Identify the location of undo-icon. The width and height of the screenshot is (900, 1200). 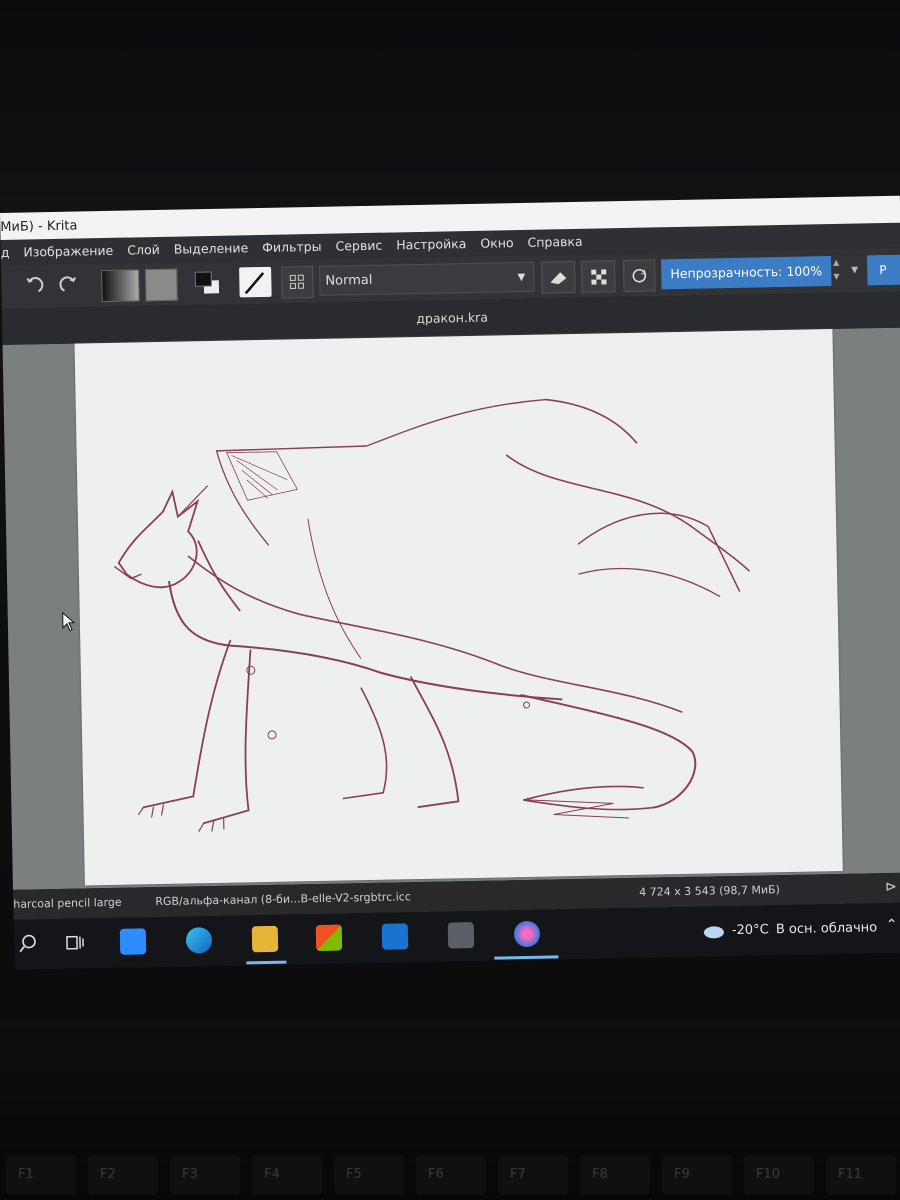
(35, 285).